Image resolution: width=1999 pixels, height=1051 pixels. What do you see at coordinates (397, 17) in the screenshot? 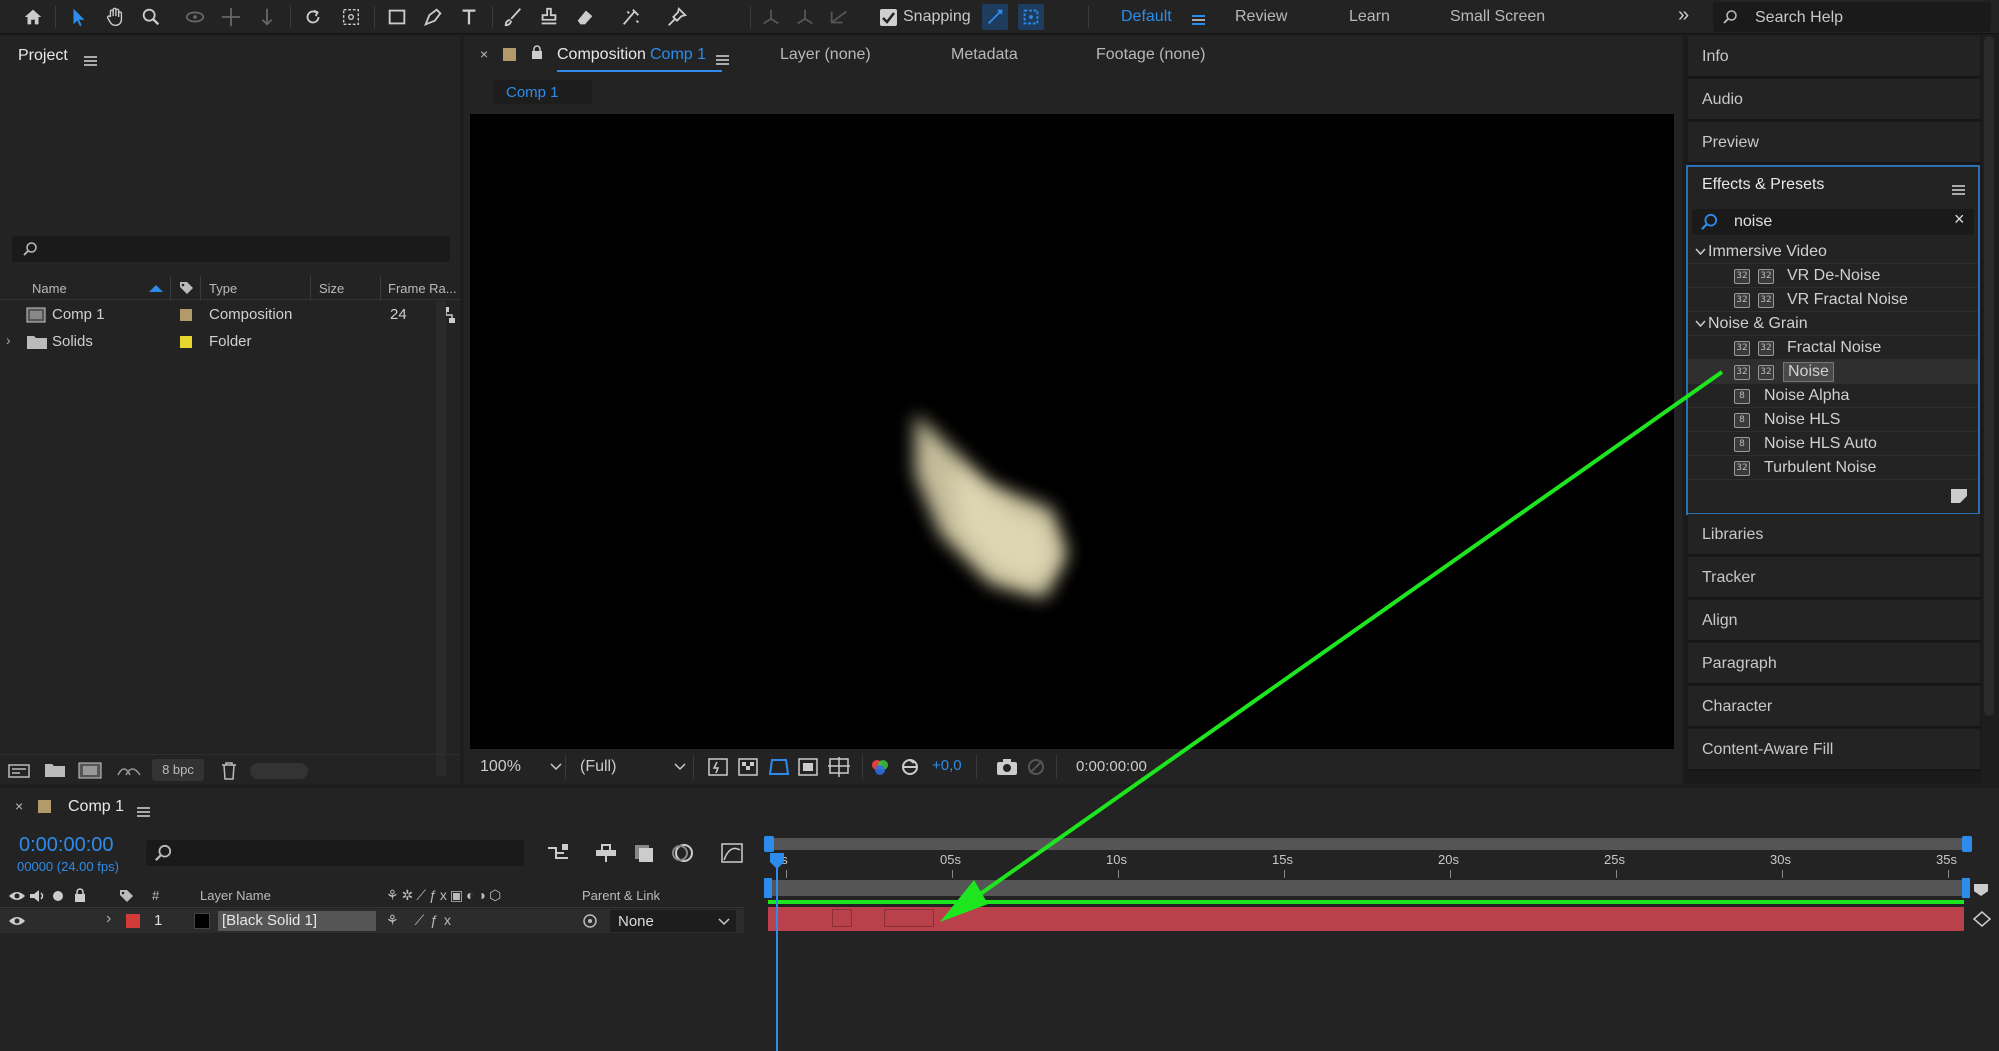
I see `rectangle-tool-icon` at bounding box center [397, 17].